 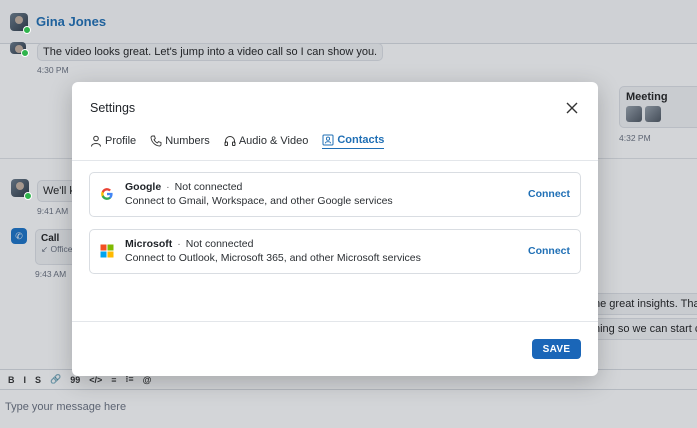 I want to click on integration-header: Google · Not connected, so click(x=183, y=187).